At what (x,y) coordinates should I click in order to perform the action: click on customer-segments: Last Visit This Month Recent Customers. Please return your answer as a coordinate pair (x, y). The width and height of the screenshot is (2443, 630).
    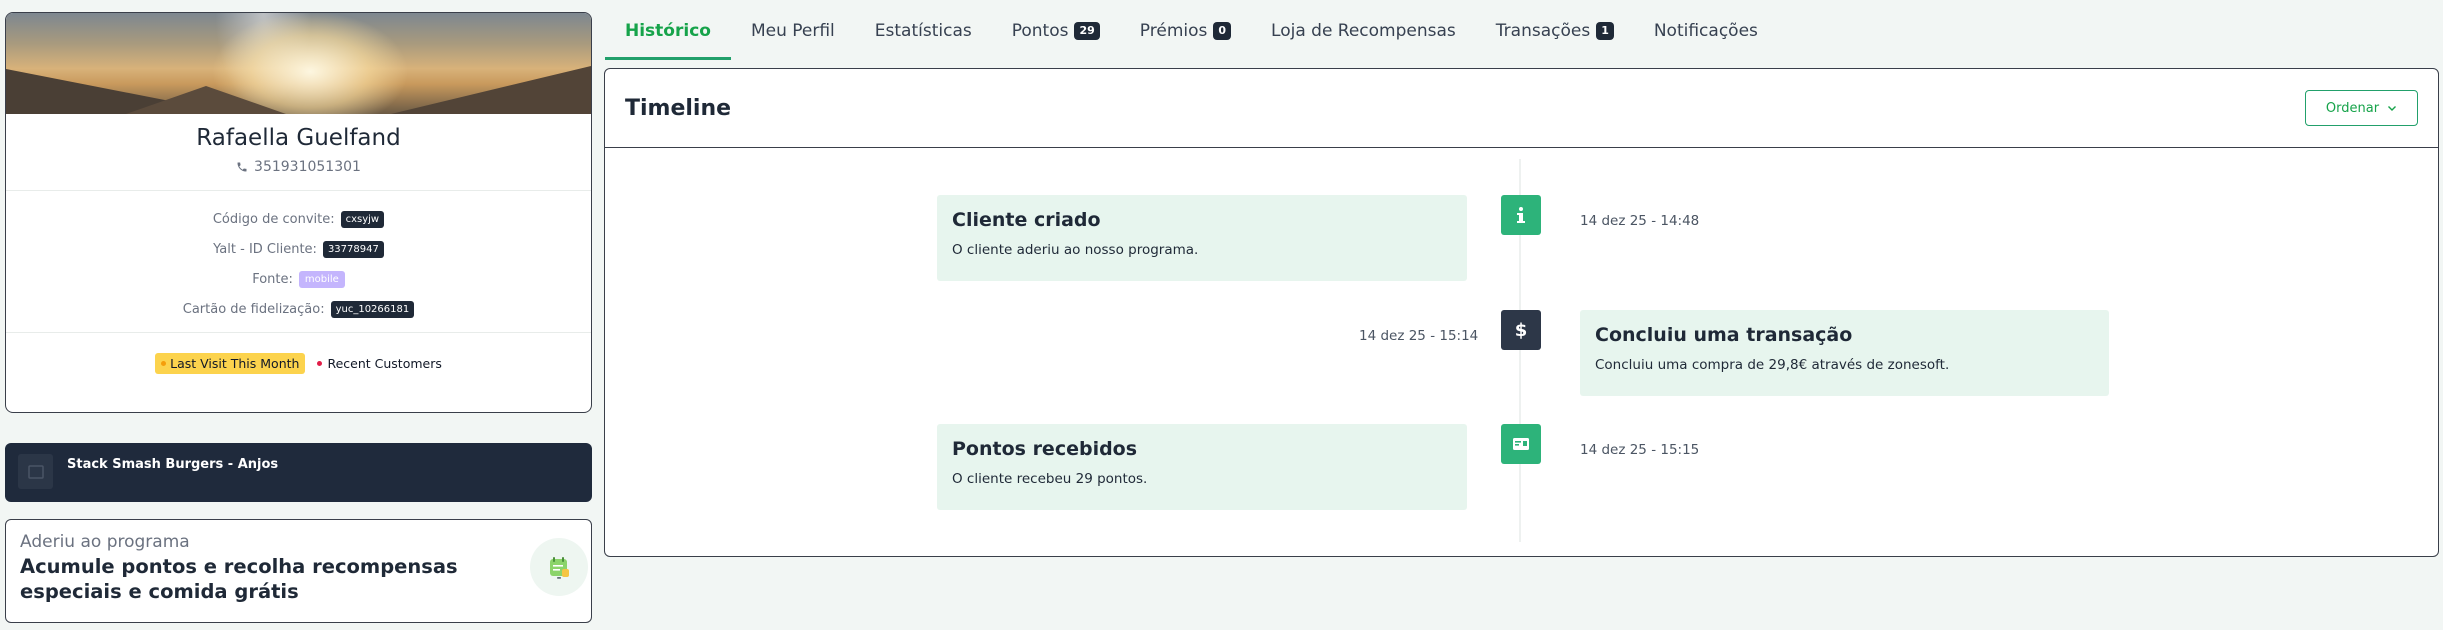
    Looking at the image, I should click on (298, 363).